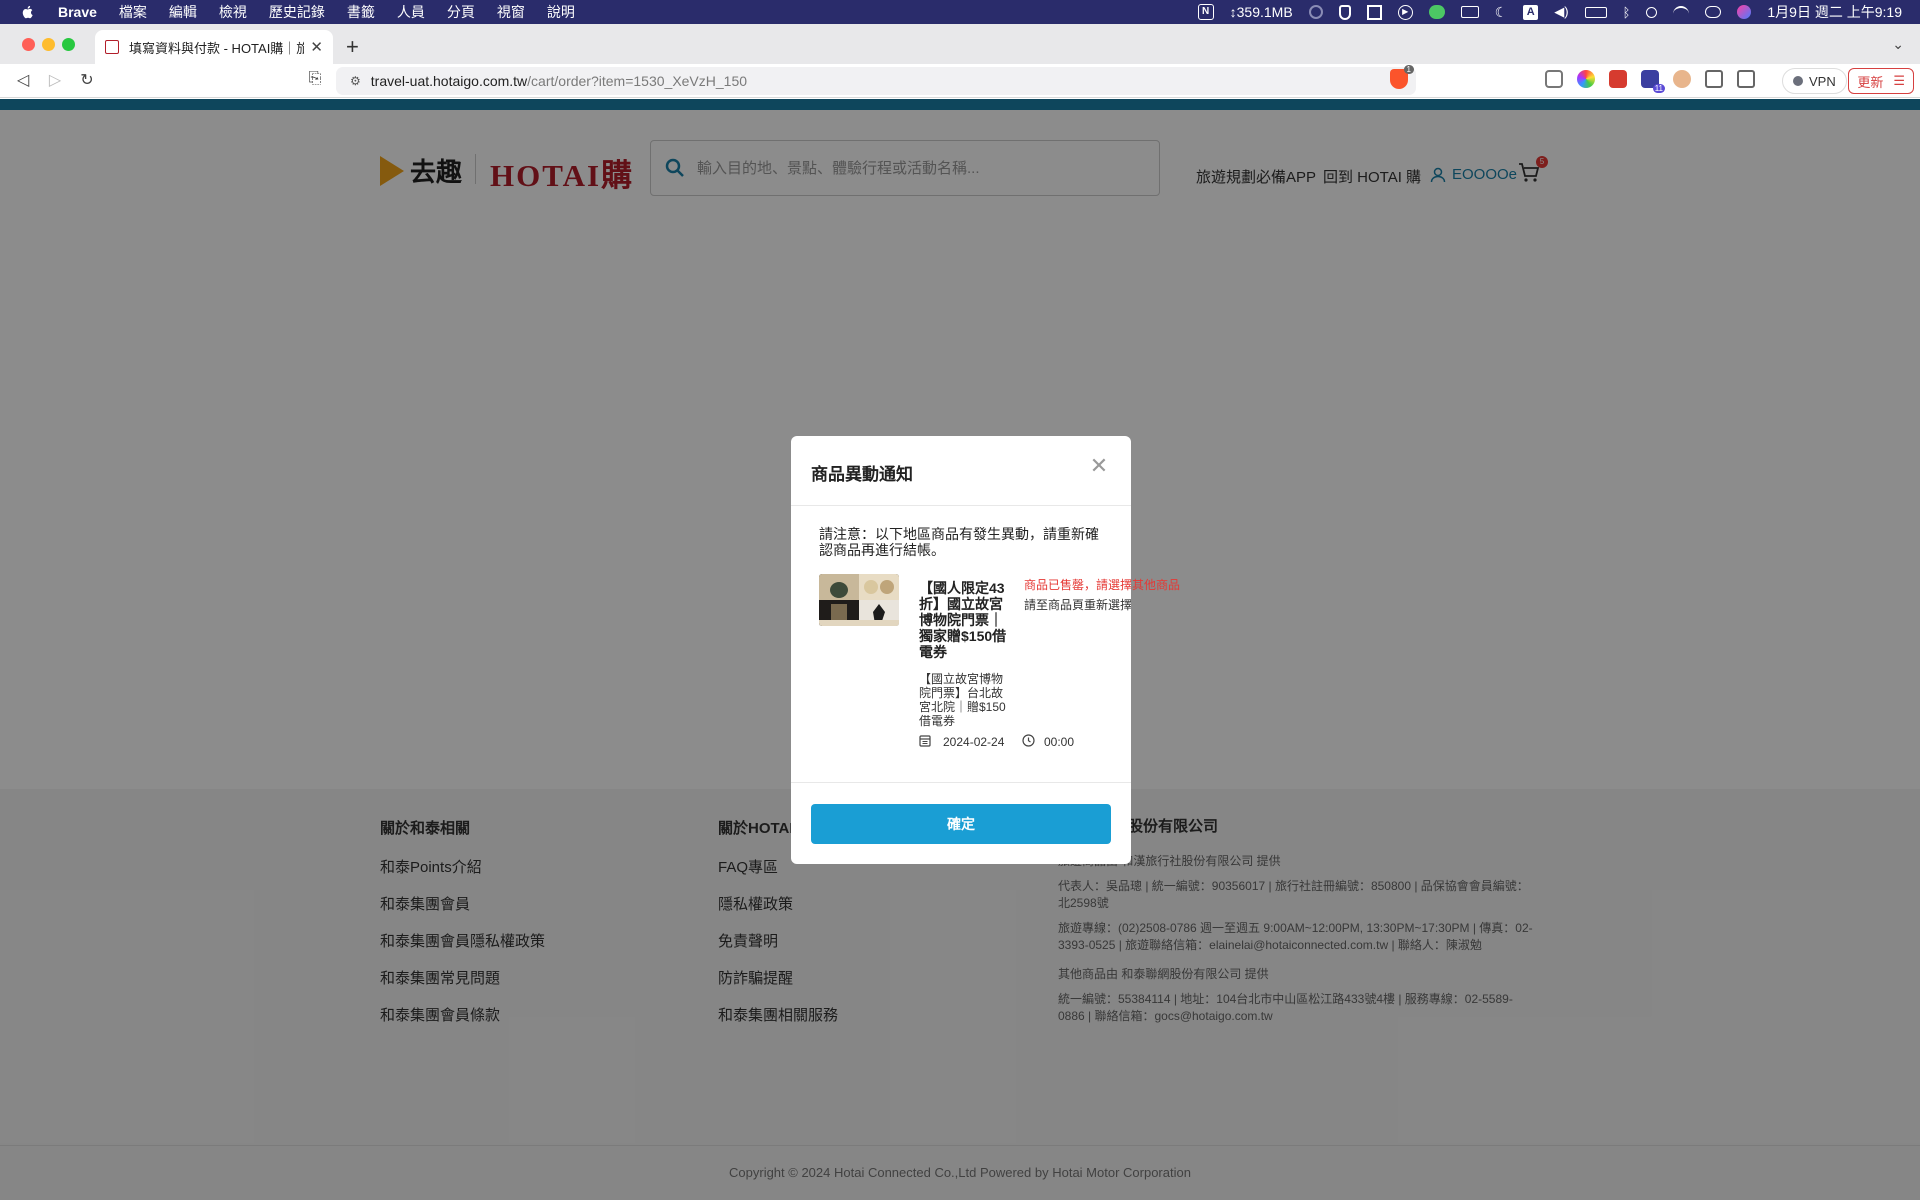 The image size is (1920, 1200). I want to click on forward-button: ▷, so click(55, 80).